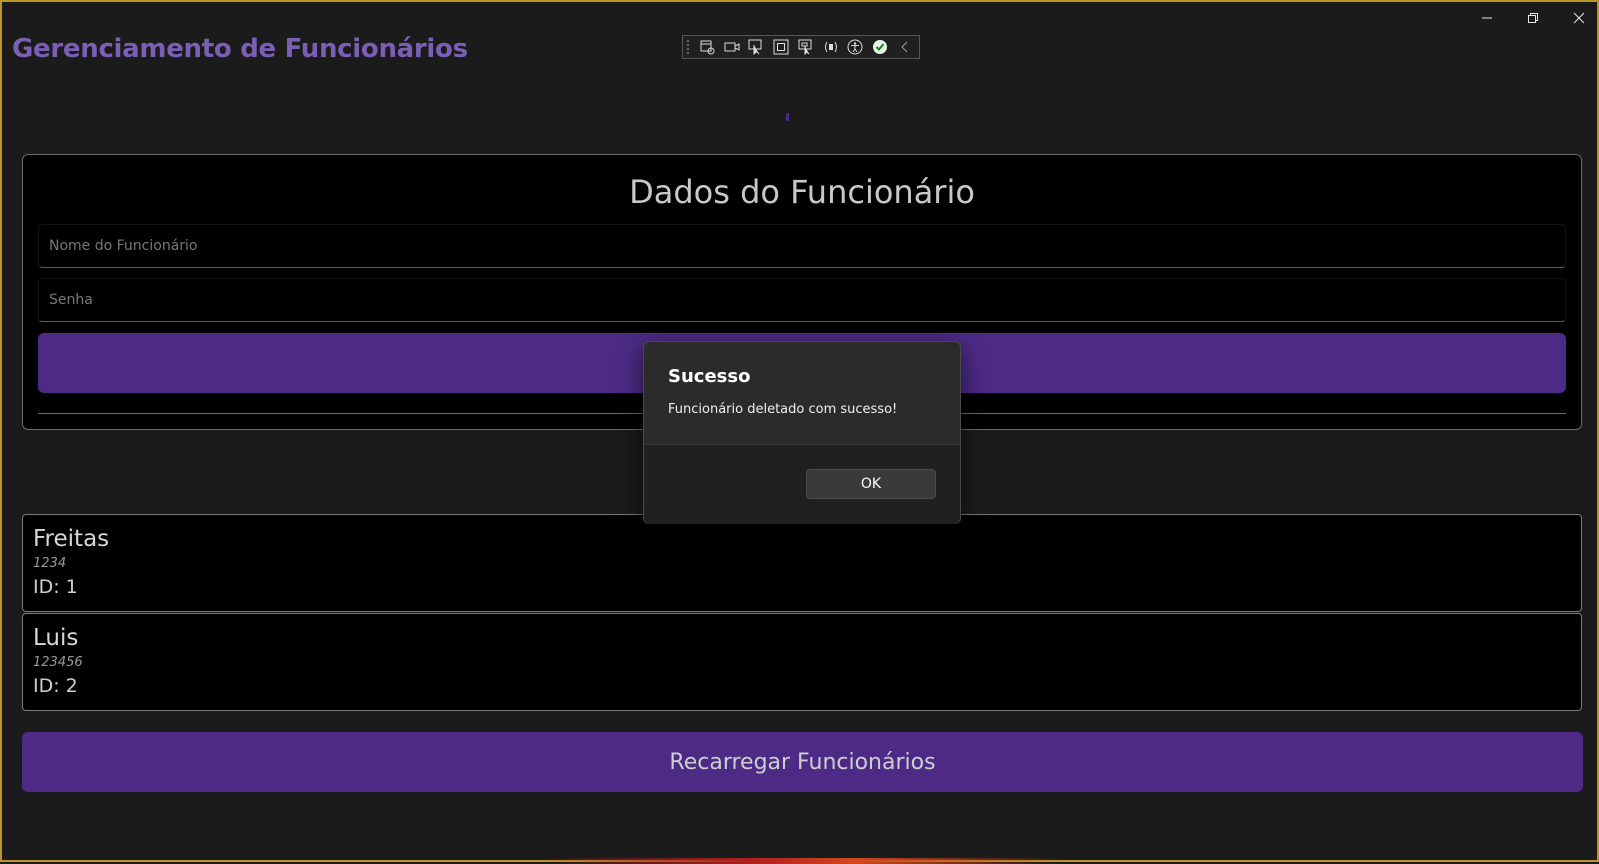 Image resolution: width=1599 pixels, height=864 pixels. I want to click on dialog-footer: OK, so click(802, 484).